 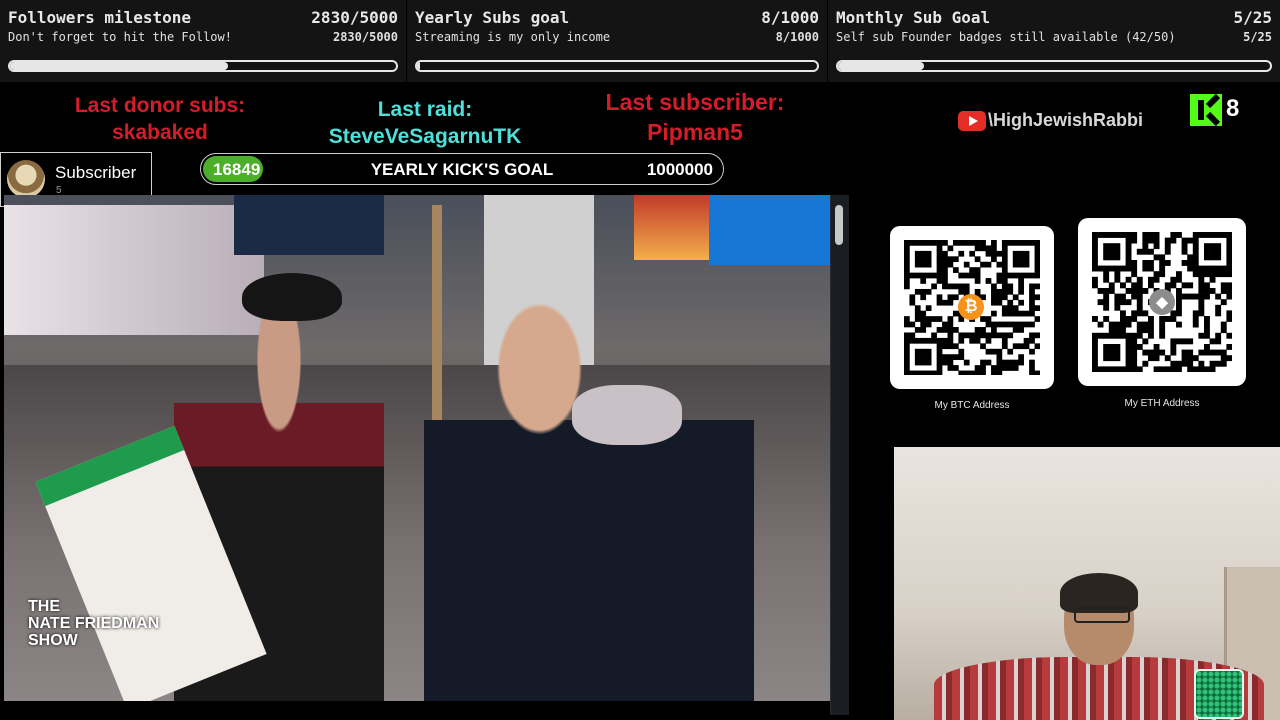 What do you see at coordinates (972, 120) in the screenshot?
I see `youtube-icon` at bounding box center [972, 120].